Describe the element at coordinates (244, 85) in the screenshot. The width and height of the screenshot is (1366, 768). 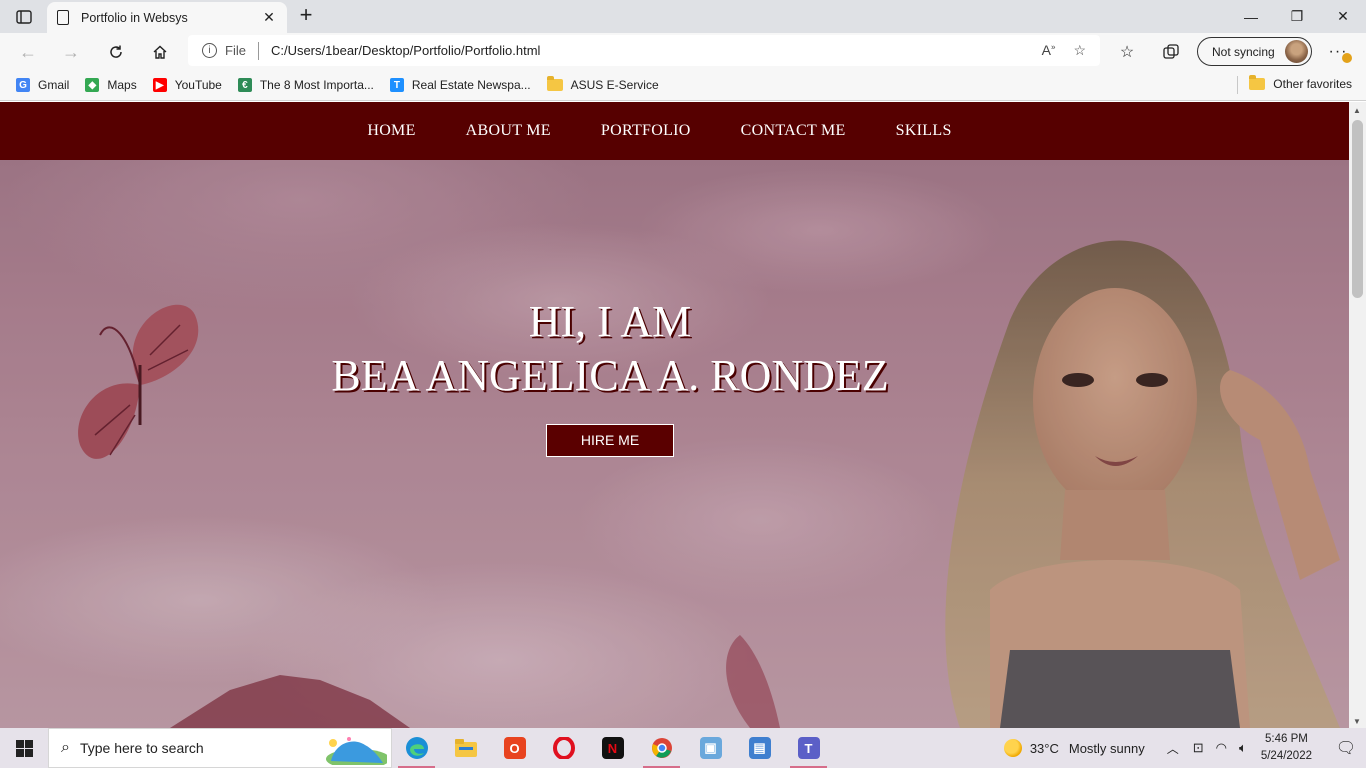
I see `site-favicon-icon: €` at that location.